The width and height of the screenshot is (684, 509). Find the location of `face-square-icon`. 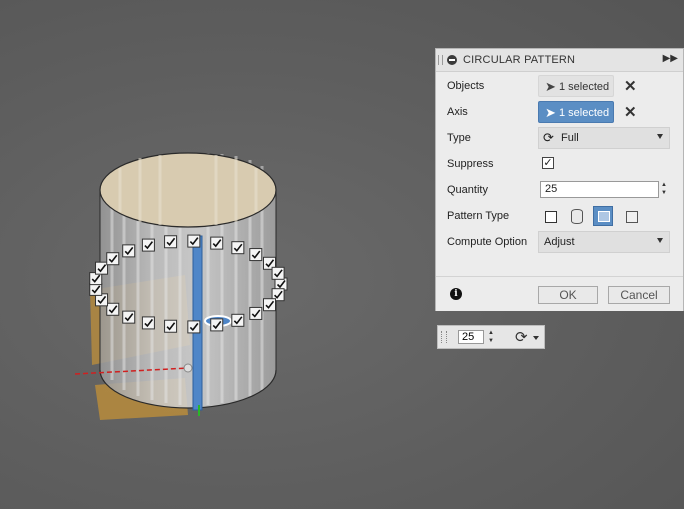

face-square-icon is located at coordinates (551, 217).